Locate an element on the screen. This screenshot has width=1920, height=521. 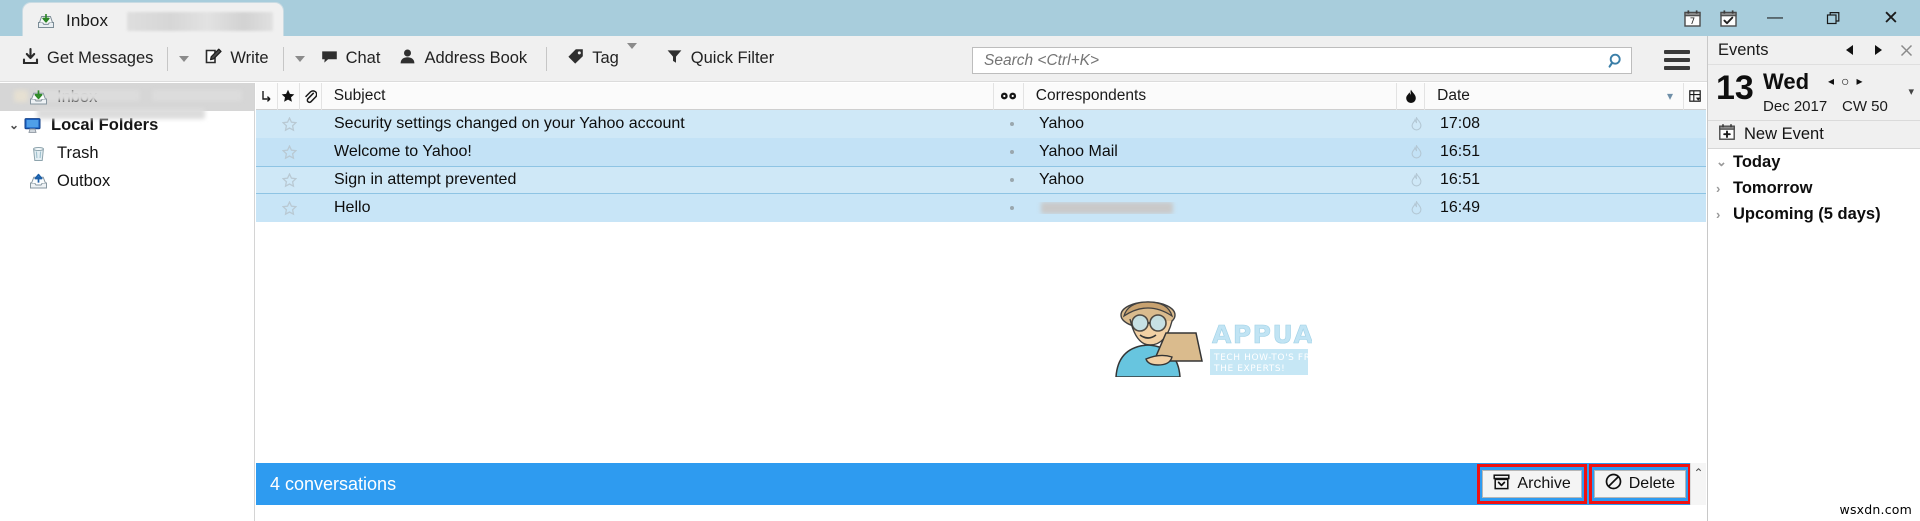
column-unread is located at coordinates (1009, 96).